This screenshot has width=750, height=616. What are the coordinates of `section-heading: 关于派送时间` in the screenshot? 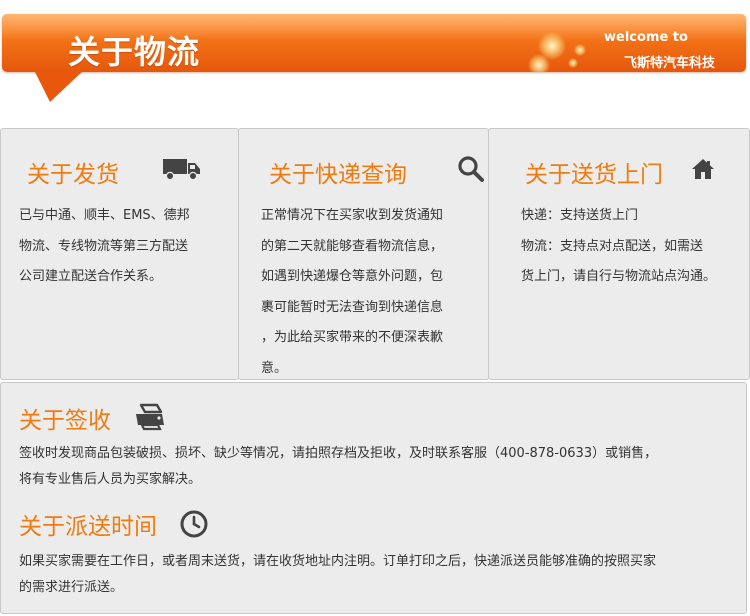 It's located at (113, 523).